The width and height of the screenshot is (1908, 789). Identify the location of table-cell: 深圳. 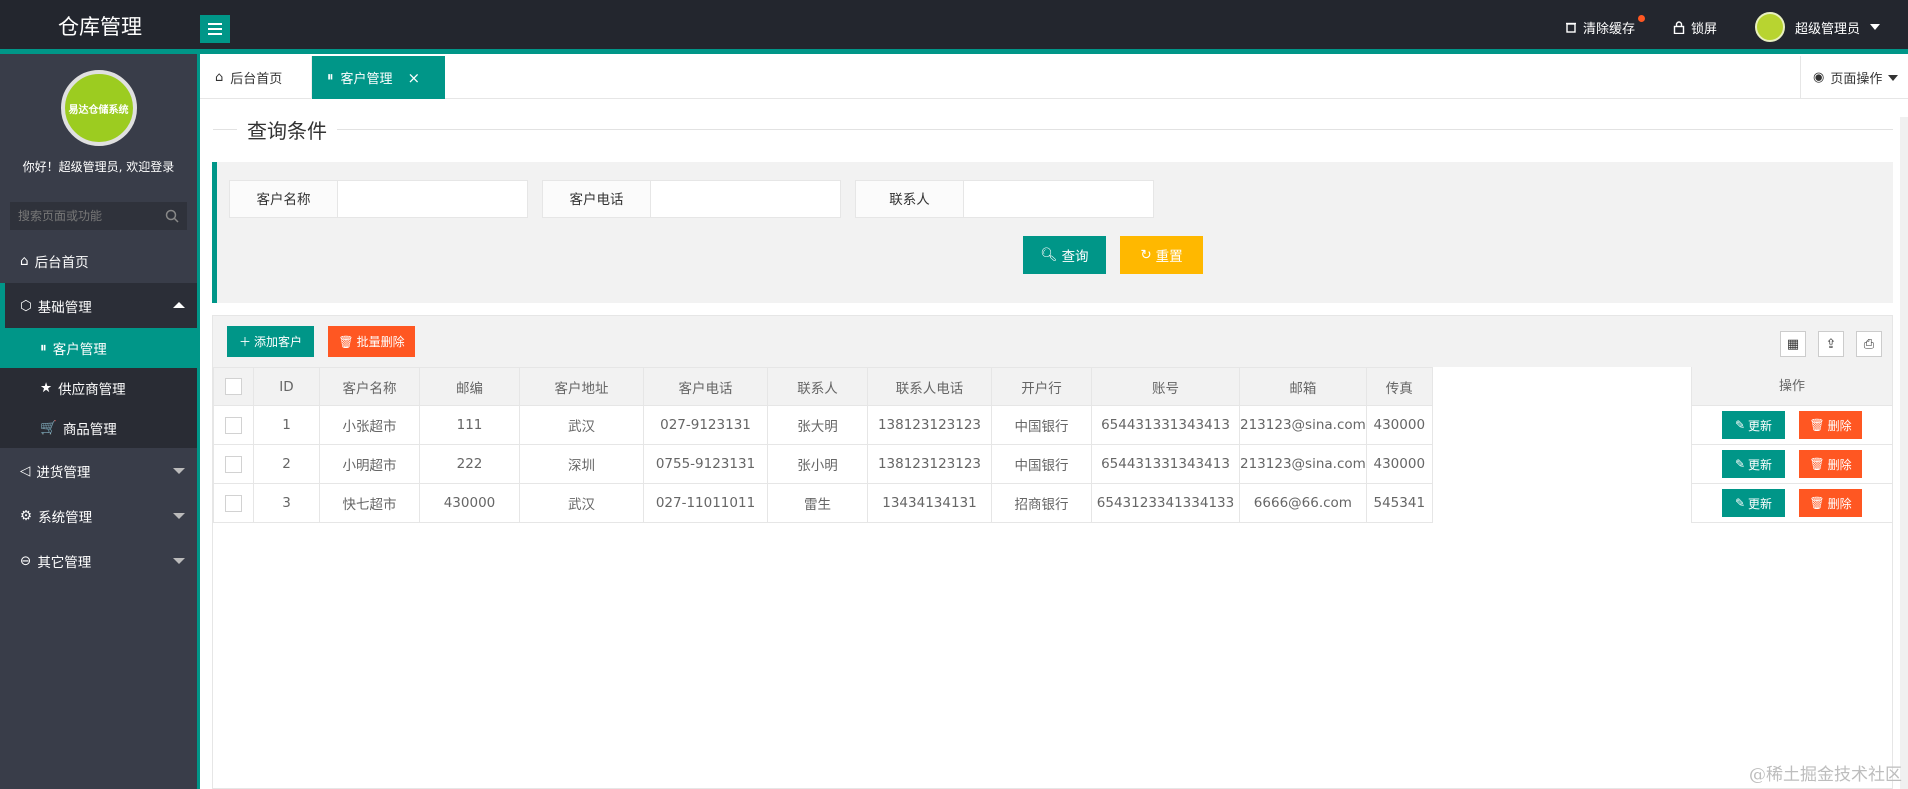
(581, 464).